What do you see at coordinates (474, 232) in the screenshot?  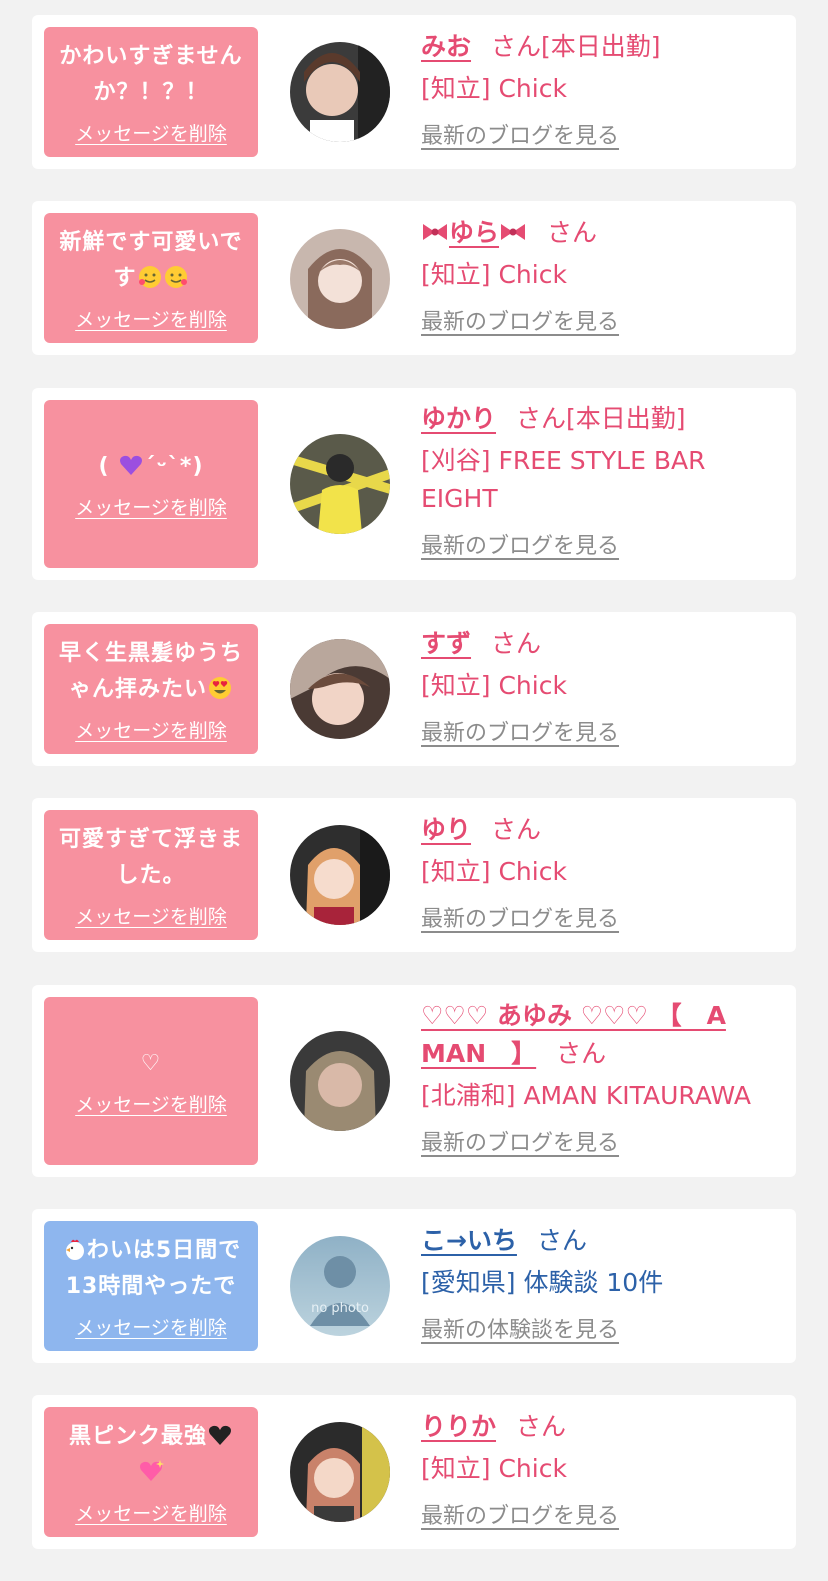 I see `cast-name-link: ゆら` at bounding box center [474, 232].